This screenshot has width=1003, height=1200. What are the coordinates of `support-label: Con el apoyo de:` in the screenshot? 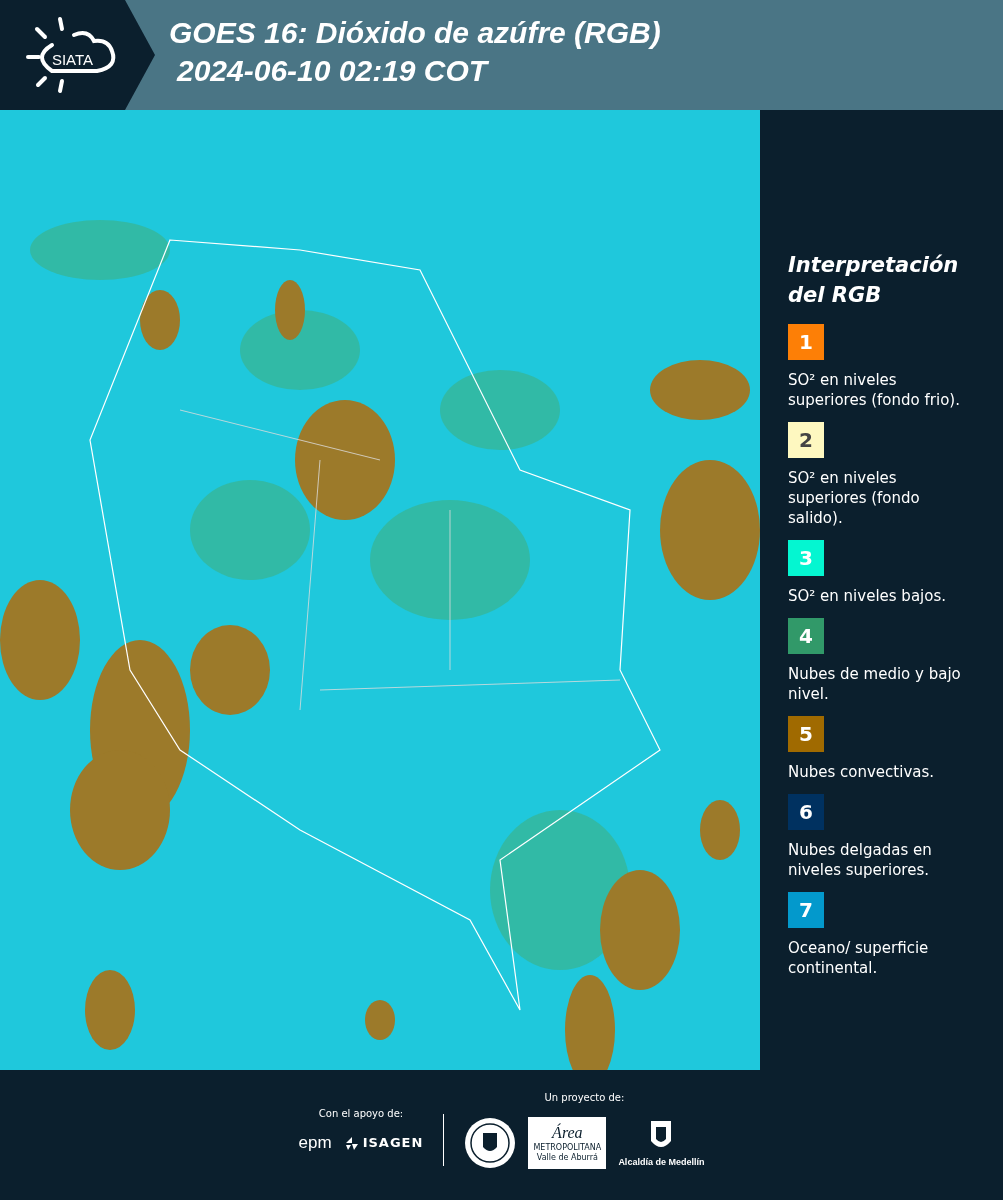 It's located at (361, 1113).